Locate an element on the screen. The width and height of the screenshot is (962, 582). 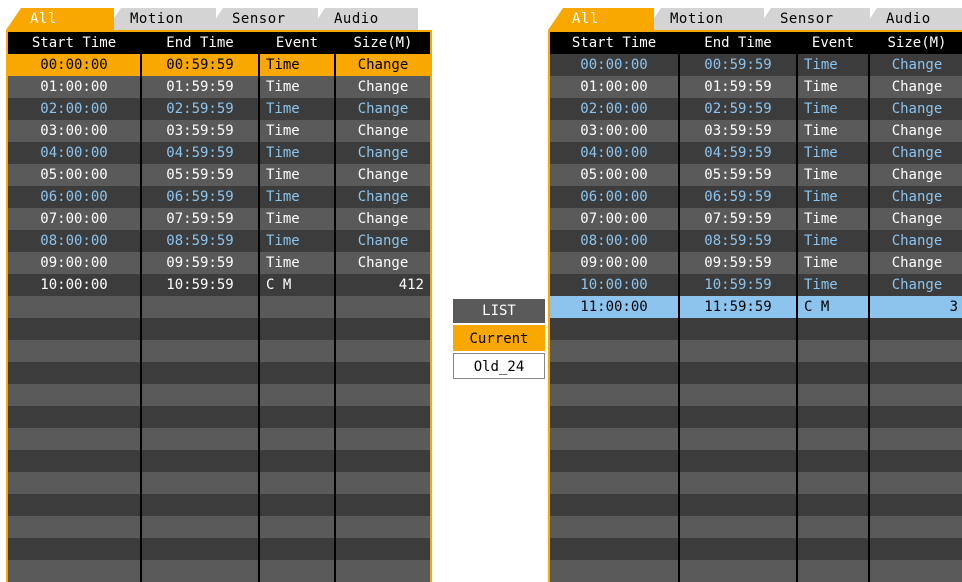
table-cell-end: 05:59:59 is located at coordinates (738, 175).